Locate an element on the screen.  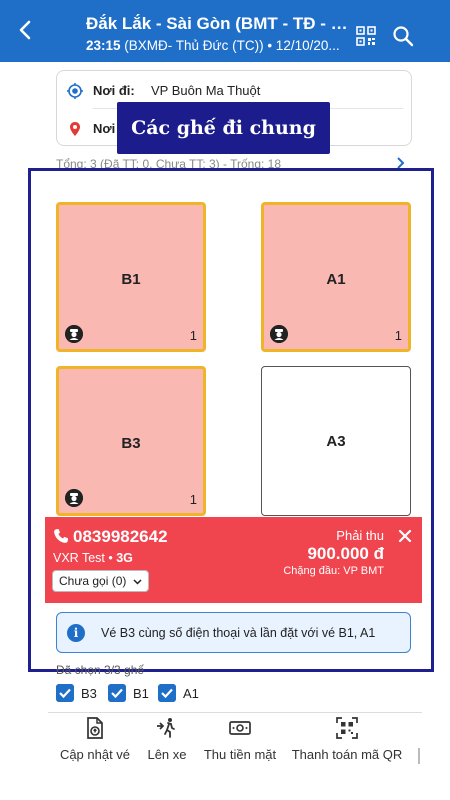
seat-code: A1 is located at coordinates (336, 279).